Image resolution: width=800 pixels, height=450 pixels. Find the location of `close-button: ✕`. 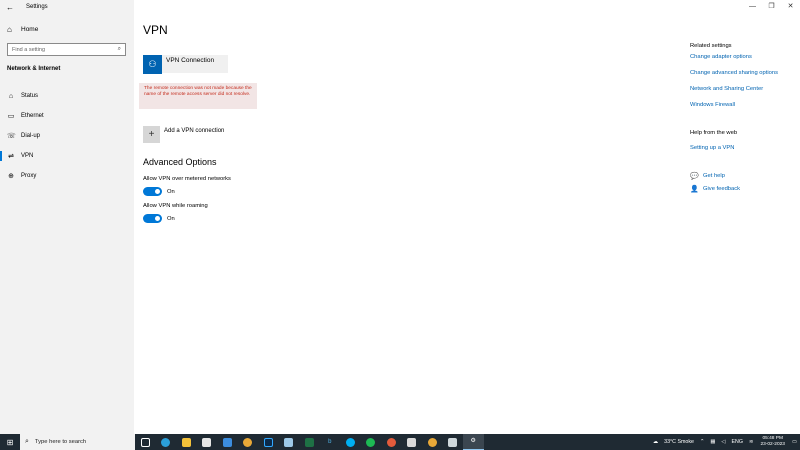

close-button: ✕ is located at coordinates (790, 7).